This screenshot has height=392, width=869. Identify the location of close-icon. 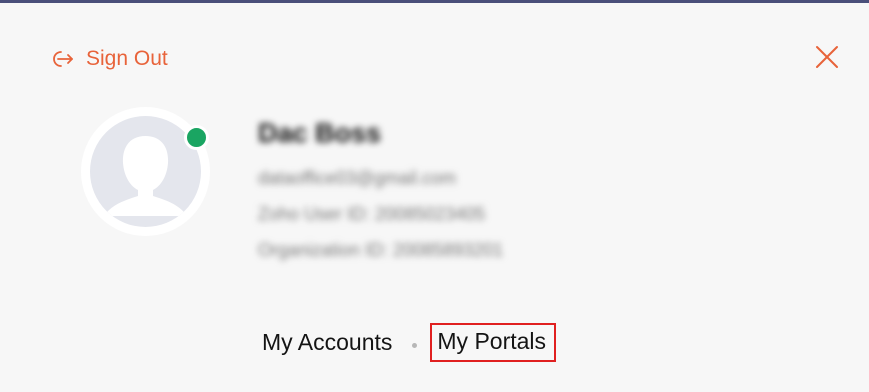
(827, 61).